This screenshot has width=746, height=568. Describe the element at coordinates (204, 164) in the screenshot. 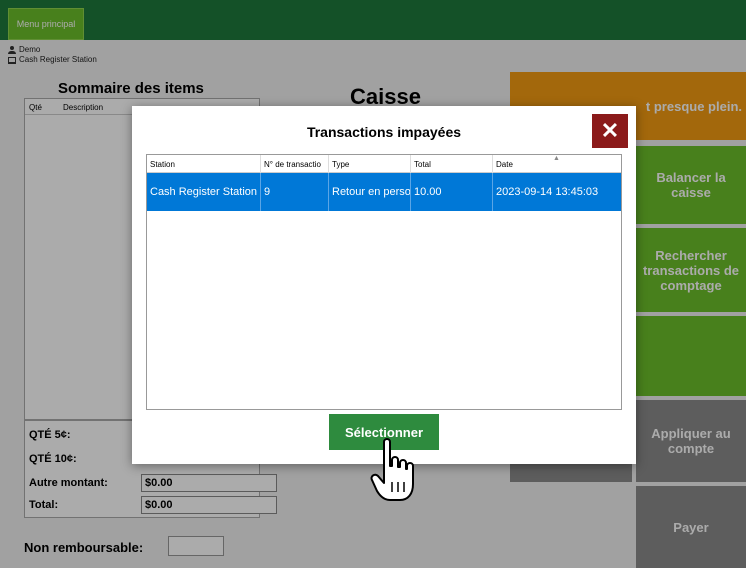

I see `col-station: Station` at that location.